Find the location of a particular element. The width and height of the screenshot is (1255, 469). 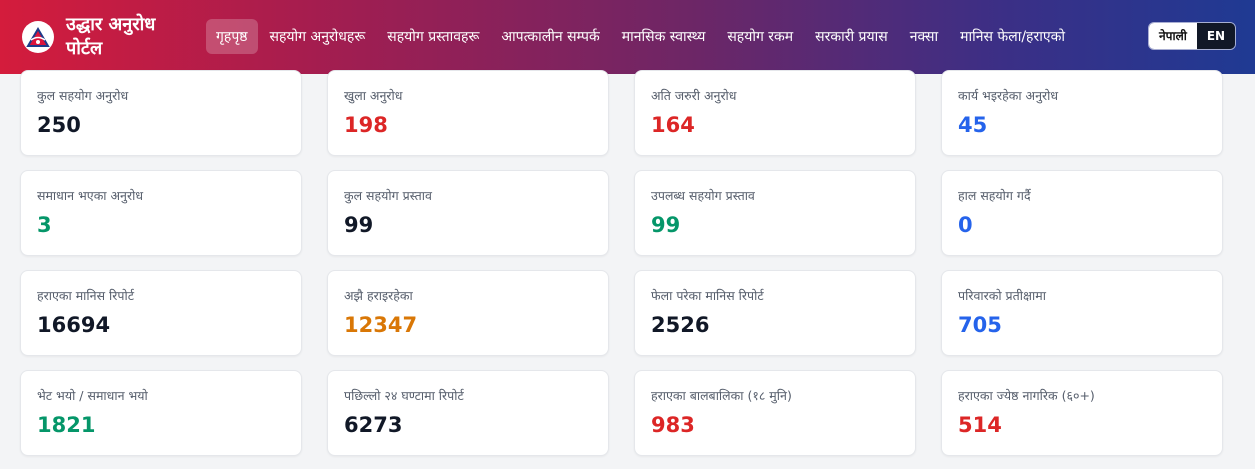

nav-item-4: मानसिक स्वास्थ्य is located at coordinates (664, 36).